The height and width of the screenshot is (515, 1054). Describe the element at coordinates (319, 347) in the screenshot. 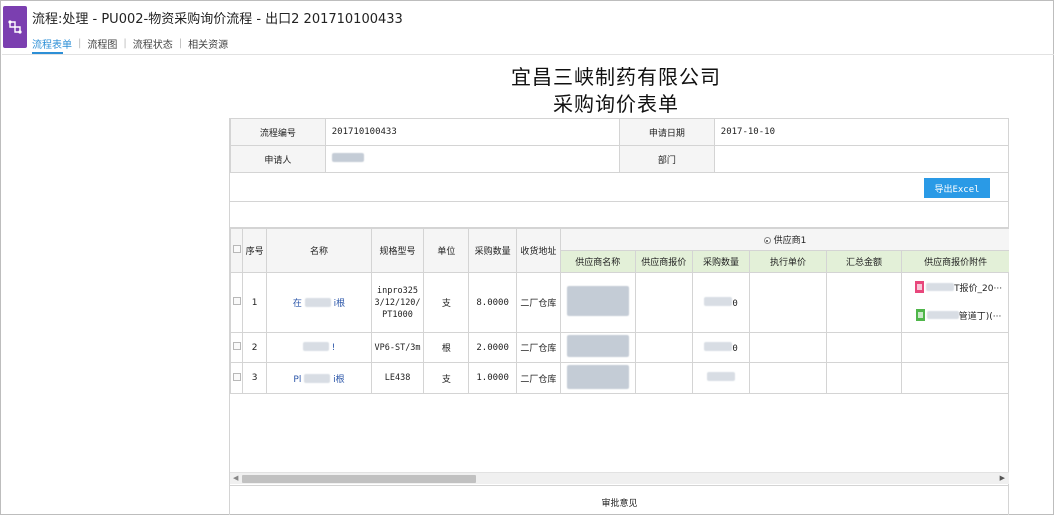

I see `row-name: !` at that location.